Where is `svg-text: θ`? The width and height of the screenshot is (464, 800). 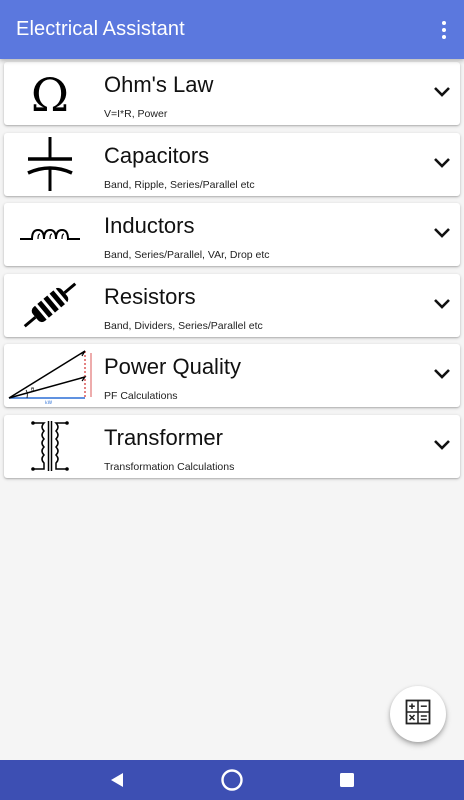
svg-text: θ is located at coordinates (32, 390).